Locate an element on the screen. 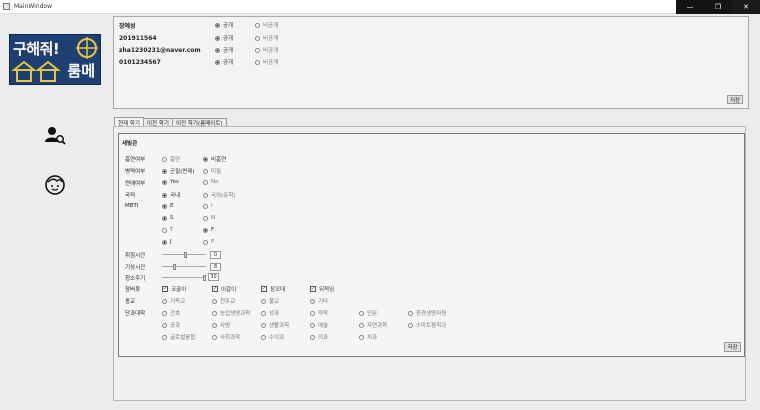 The image size is (760, 410). habits-label: 잠버릇 is located at coordinates (133, 290).